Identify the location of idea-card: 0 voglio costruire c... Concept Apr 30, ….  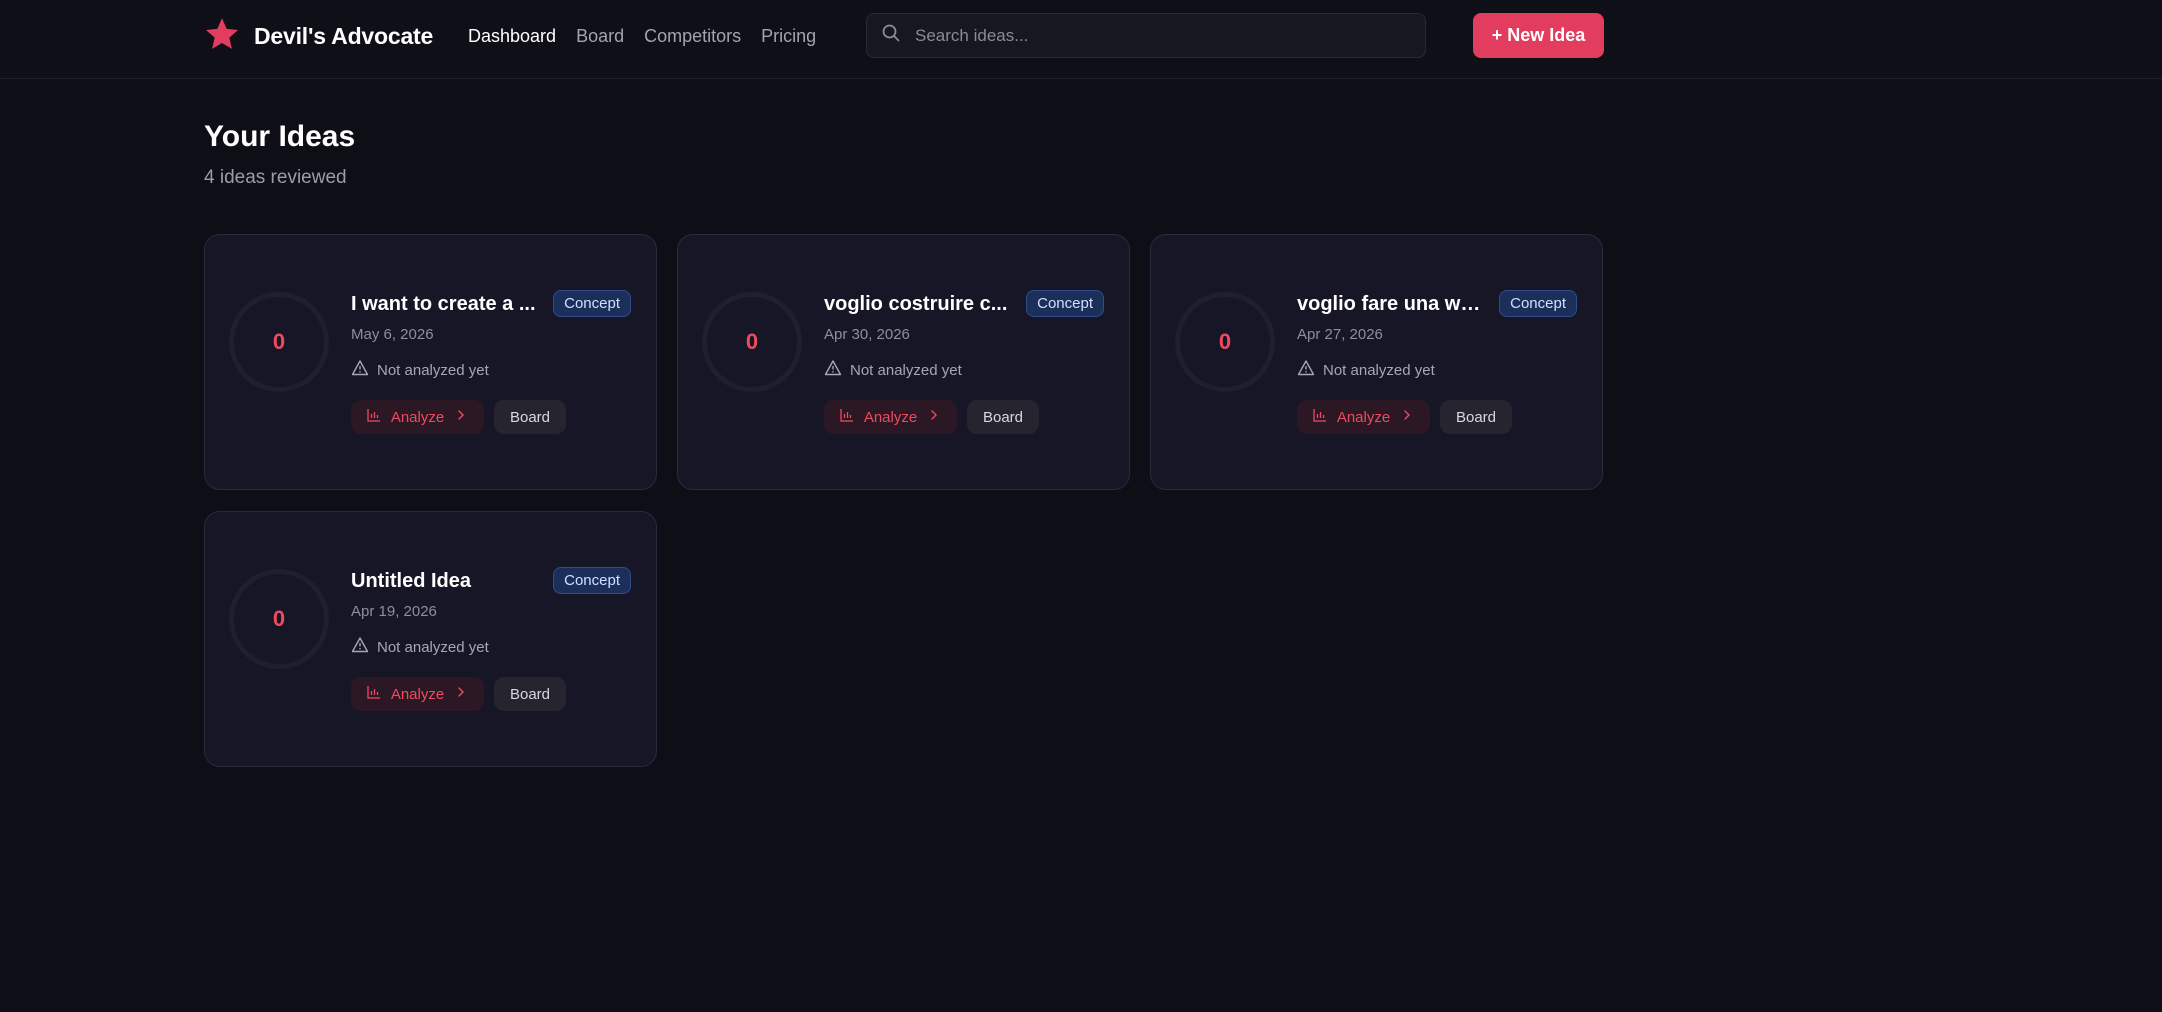
(903, 362).